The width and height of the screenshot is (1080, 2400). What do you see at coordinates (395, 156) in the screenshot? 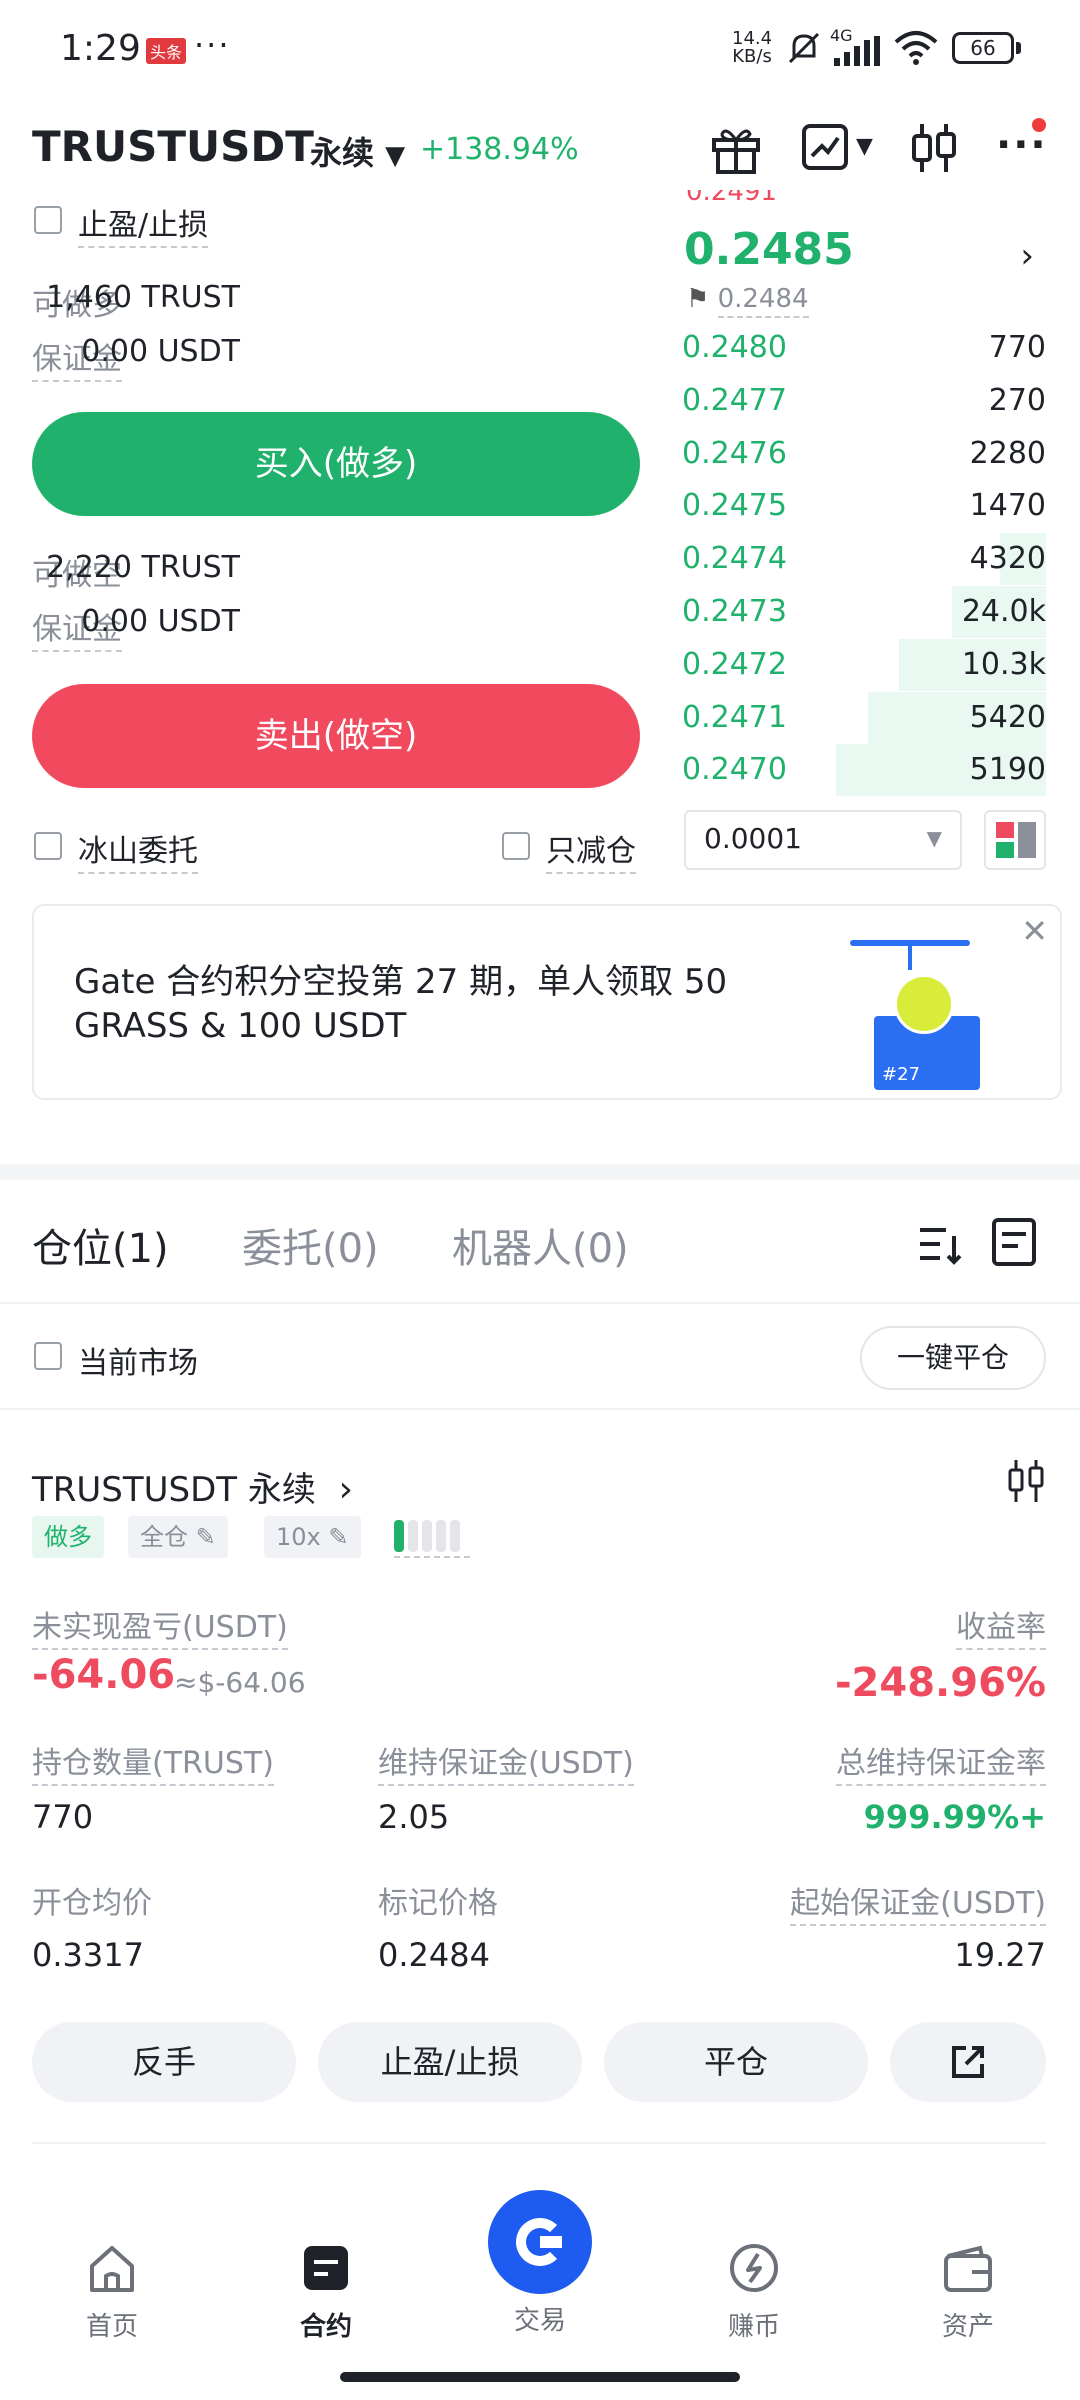
I see `caret-down-icon: ▼` at bounding box center [395, 156].